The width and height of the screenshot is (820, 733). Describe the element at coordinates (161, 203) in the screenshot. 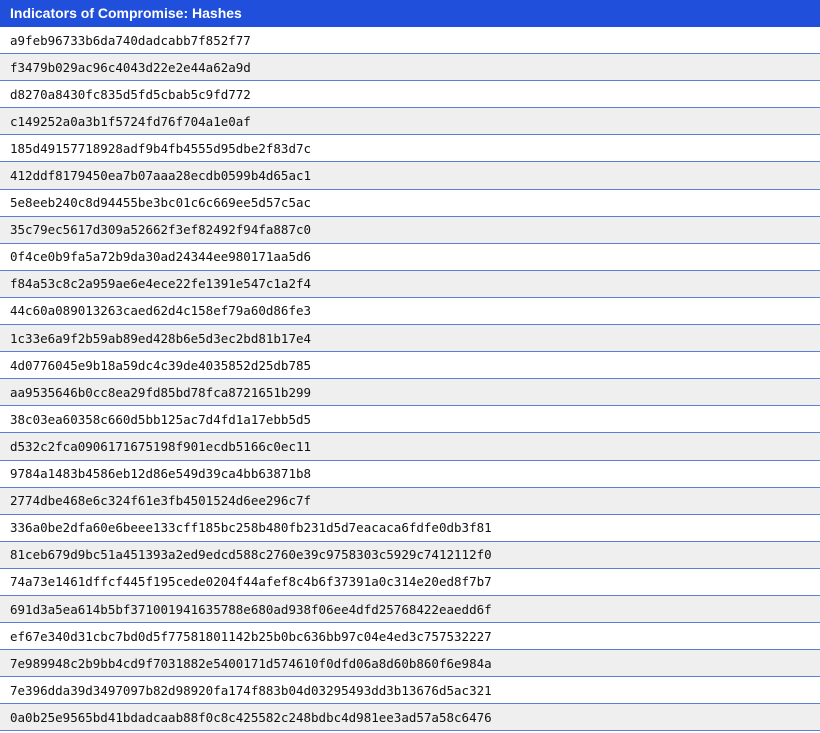

I see `hash-value: 5e8eeb240c8d94455be3bc01c6c669ee5d57c5ac` at that location.